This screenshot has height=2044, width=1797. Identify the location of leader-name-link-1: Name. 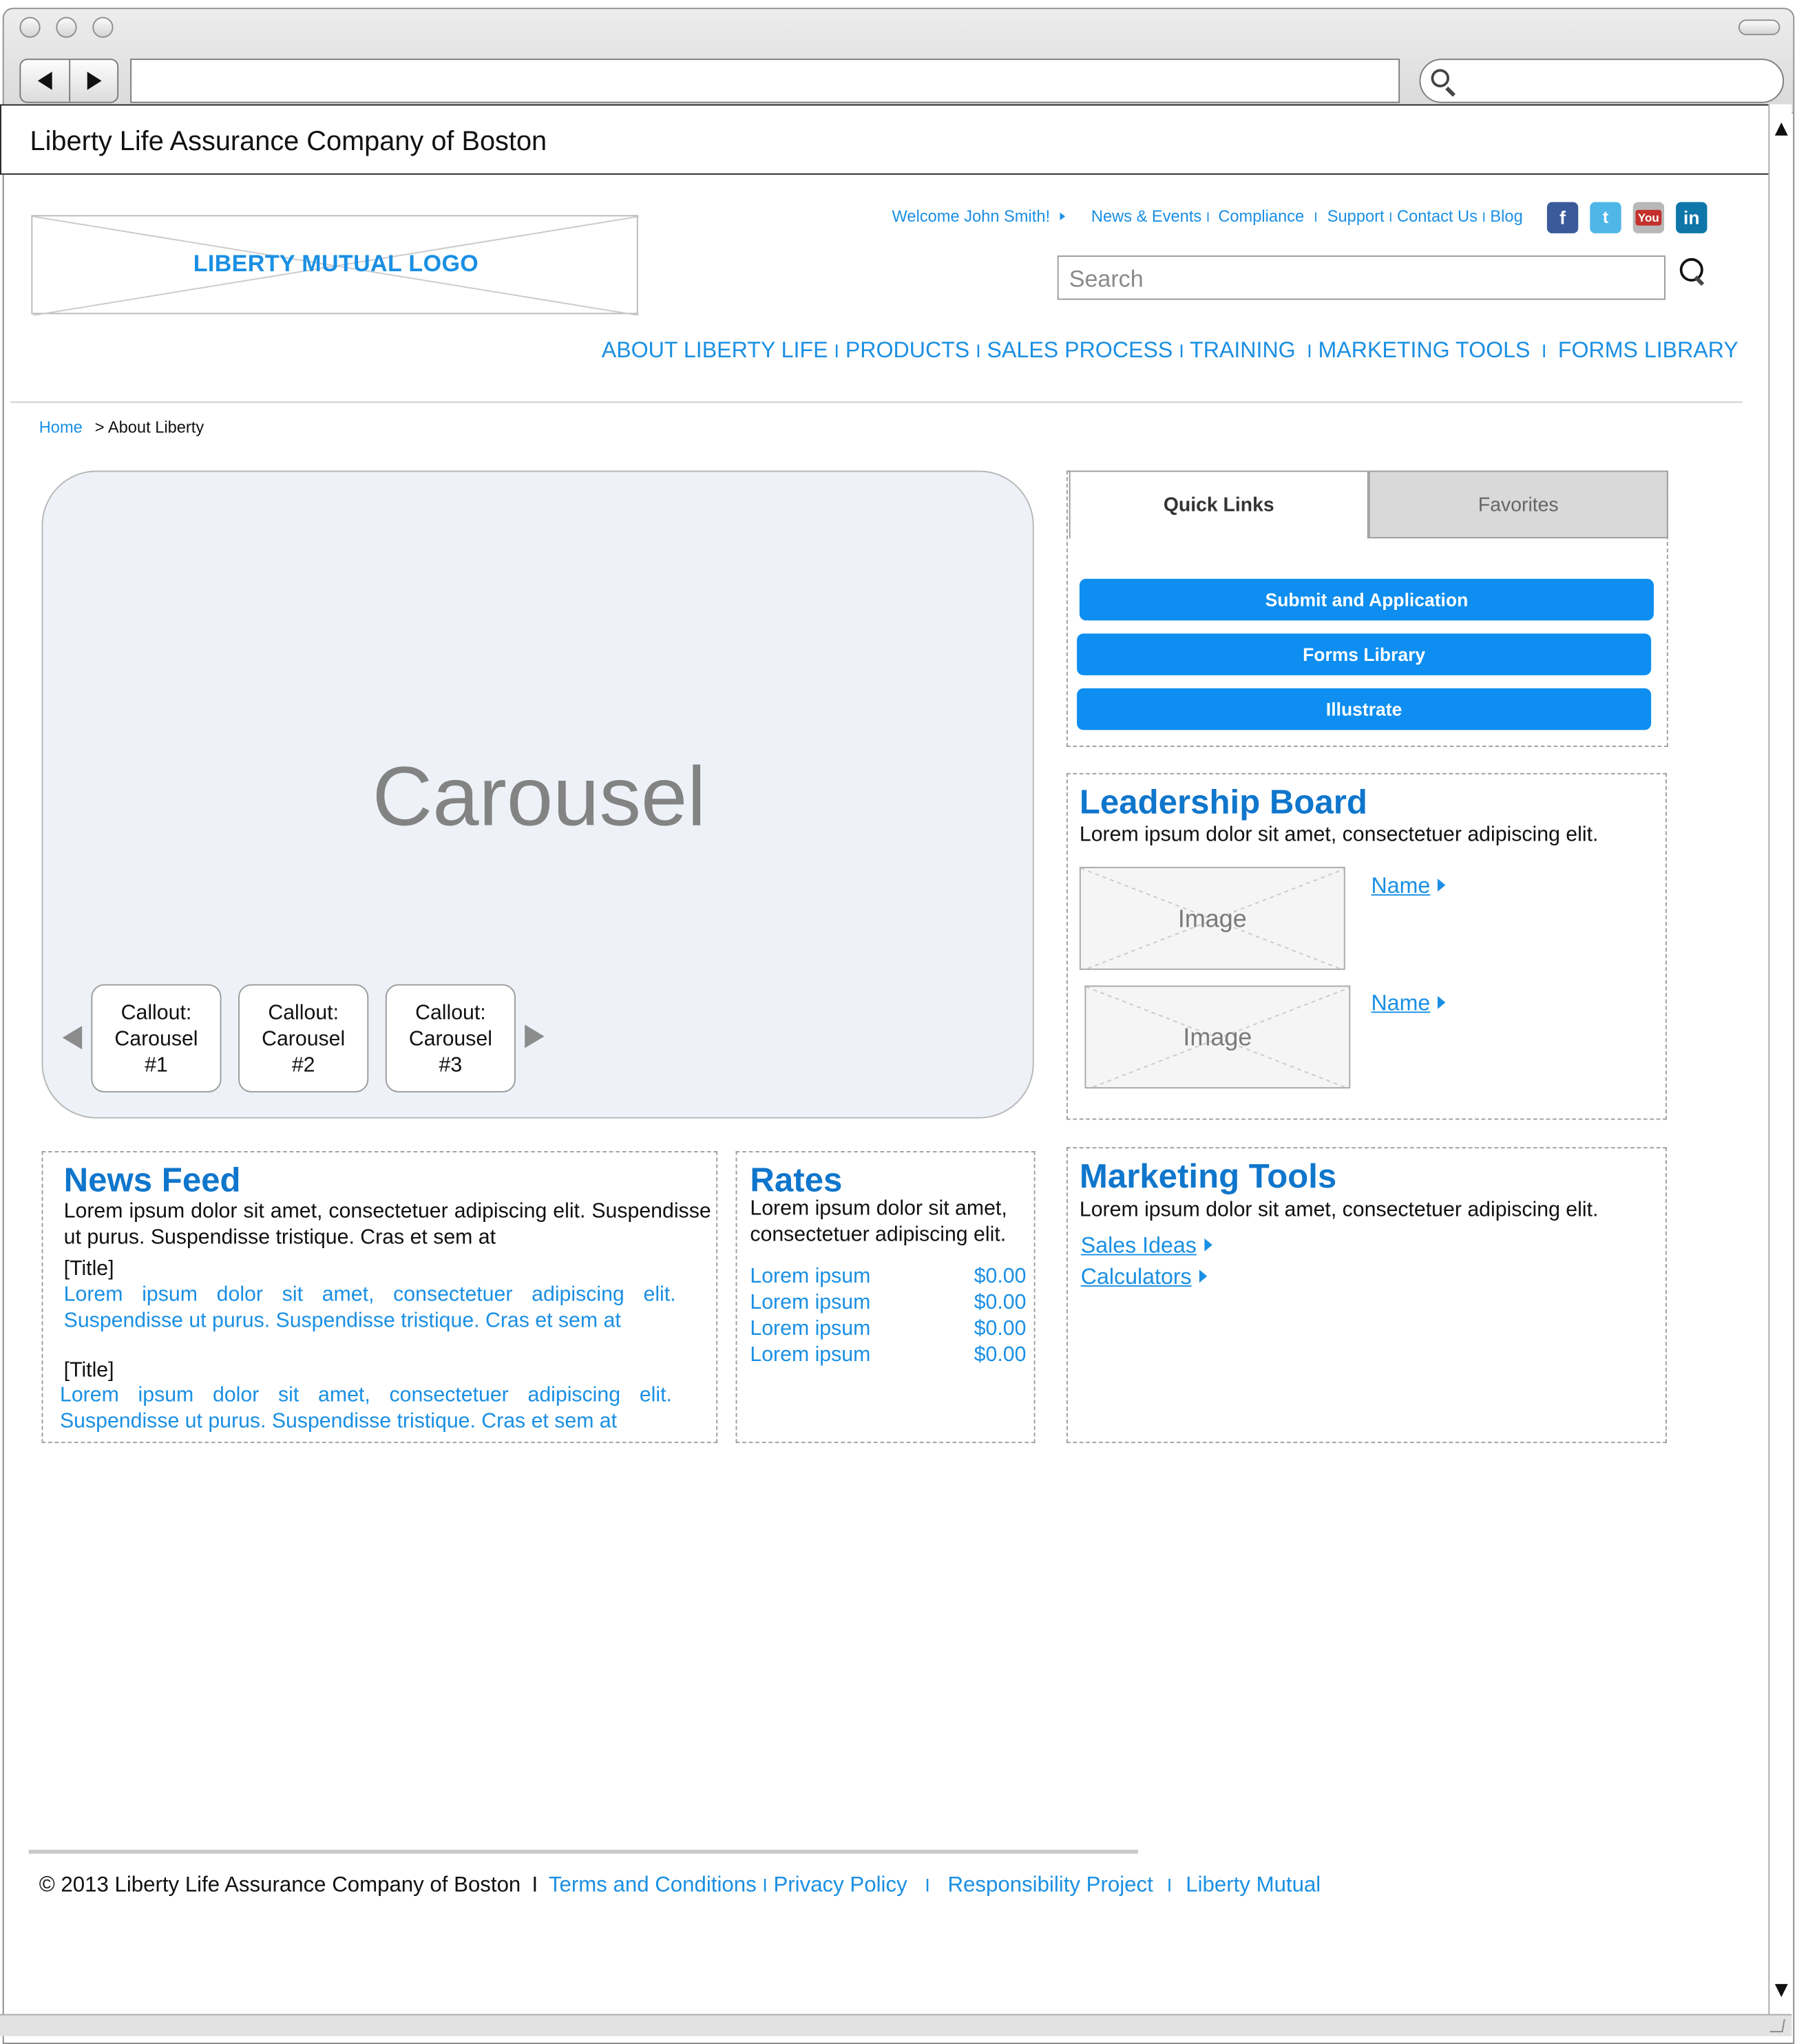
(1409, 886).